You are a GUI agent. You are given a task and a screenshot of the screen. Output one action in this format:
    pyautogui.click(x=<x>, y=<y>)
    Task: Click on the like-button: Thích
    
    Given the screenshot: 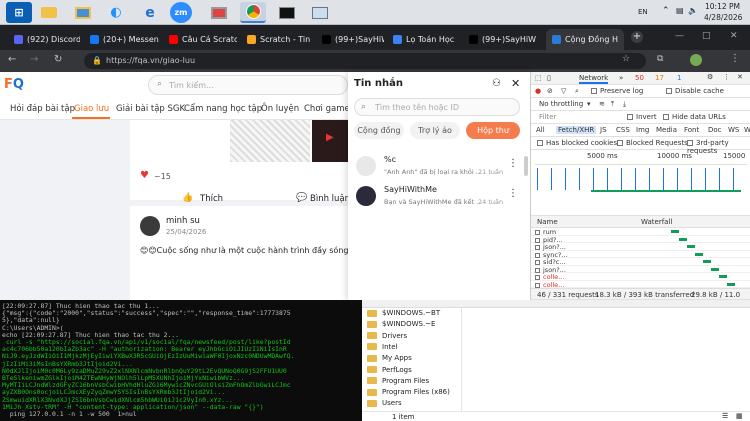 What is the action you would take?
    pyautogui.click(x=211, y=199)
    